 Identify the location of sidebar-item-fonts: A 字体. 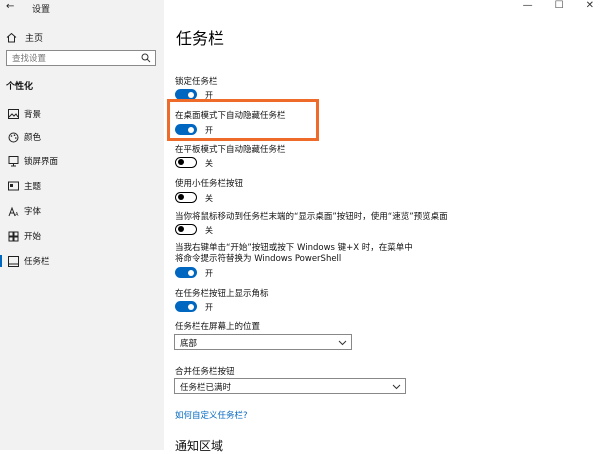
(82, 211).